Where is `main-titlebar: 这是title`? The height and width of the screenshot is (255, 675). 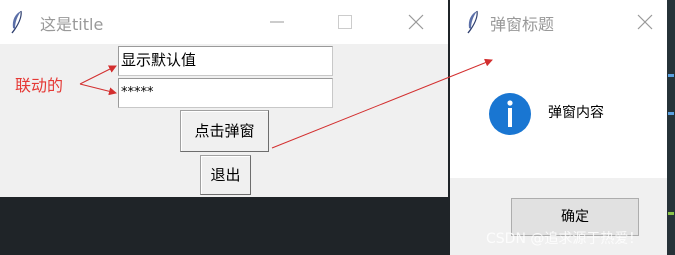
main-titlebar: 这是title is located at coordinates (224, 22).